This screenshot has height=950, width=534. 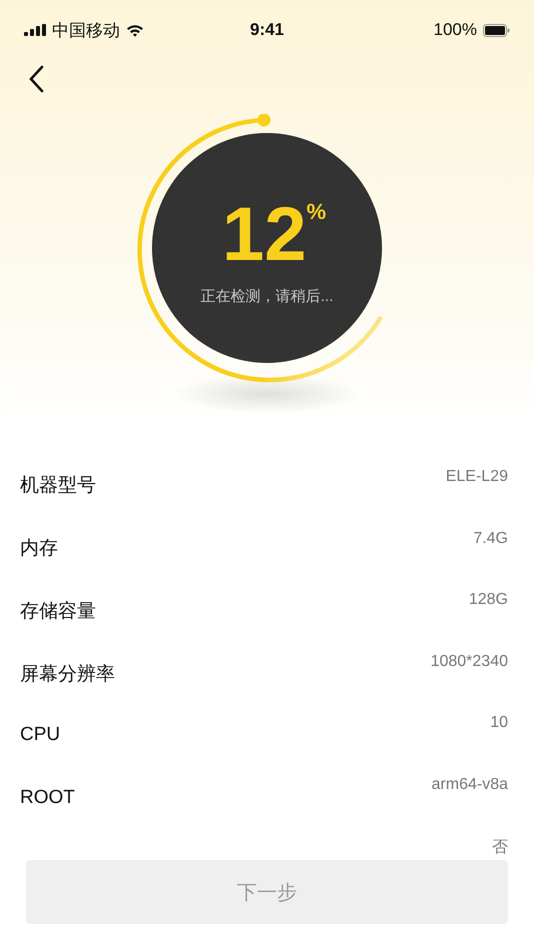 I want to click on spec-value: 否, so click(x=500, y=848).